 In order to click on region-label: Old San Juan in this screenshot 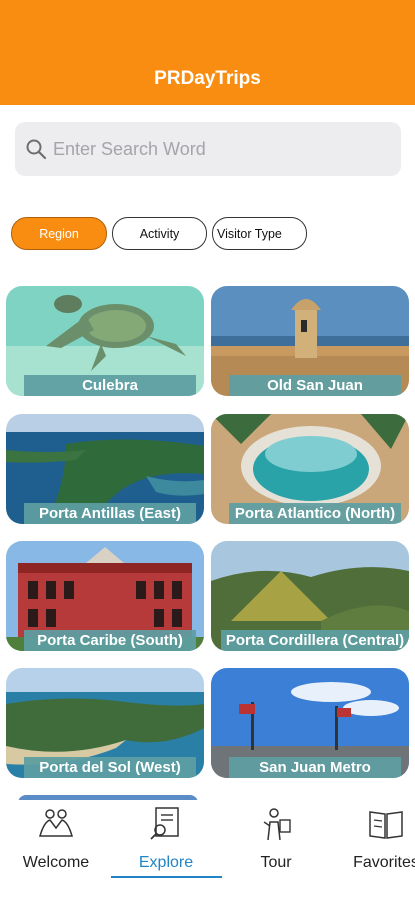, I will do `click(315, 385)`.